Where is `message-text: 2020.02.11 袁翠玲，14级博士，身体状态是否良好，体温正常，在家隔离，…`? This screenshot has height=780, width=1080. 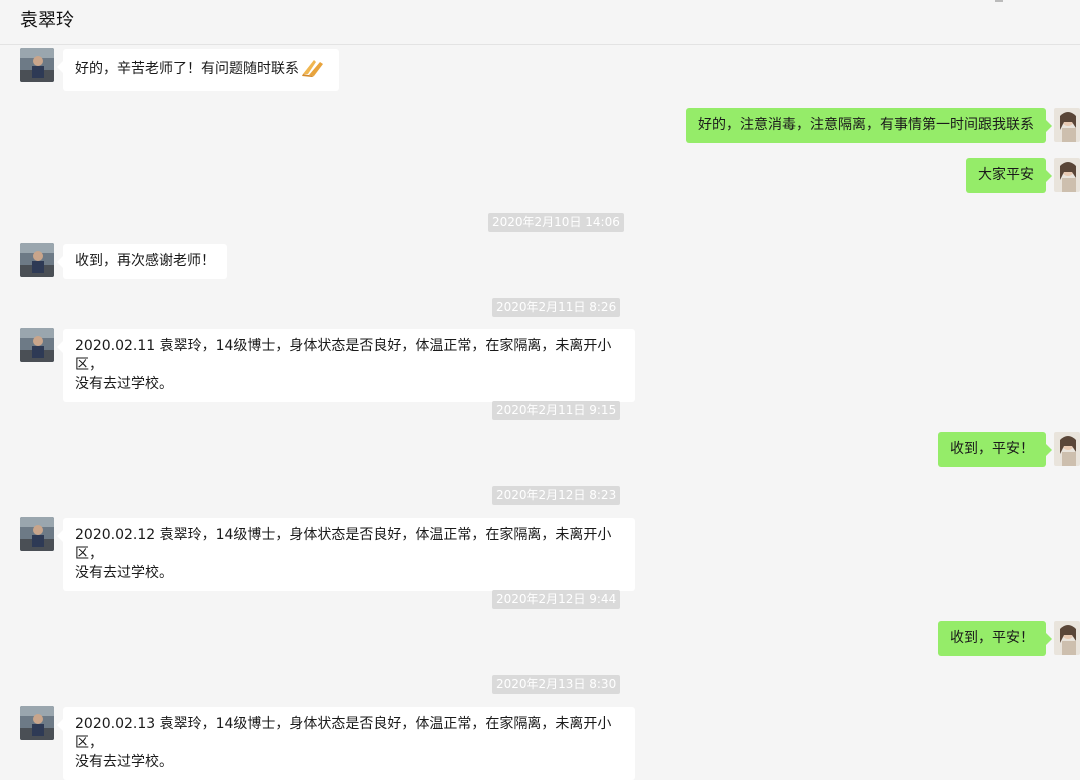 message-text: 2020.02.11 袁翠玲，14级博士，身体状态是否良好，体温正常，在家隔离，… is located at coordinates (343, 365).